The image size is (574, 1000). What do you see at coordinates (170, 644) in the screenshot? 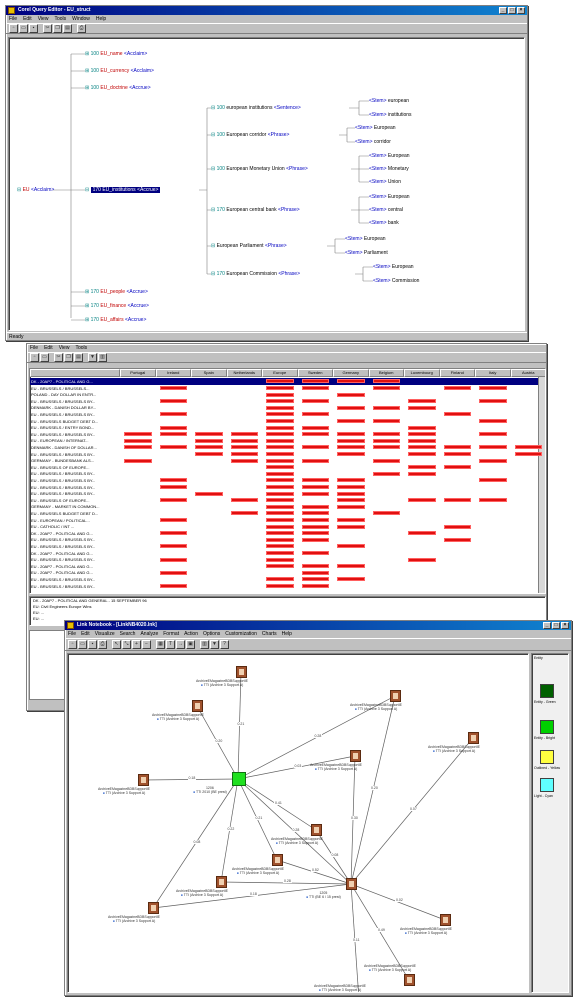
I see `text-icon: T` at bounding box center [170, 644].